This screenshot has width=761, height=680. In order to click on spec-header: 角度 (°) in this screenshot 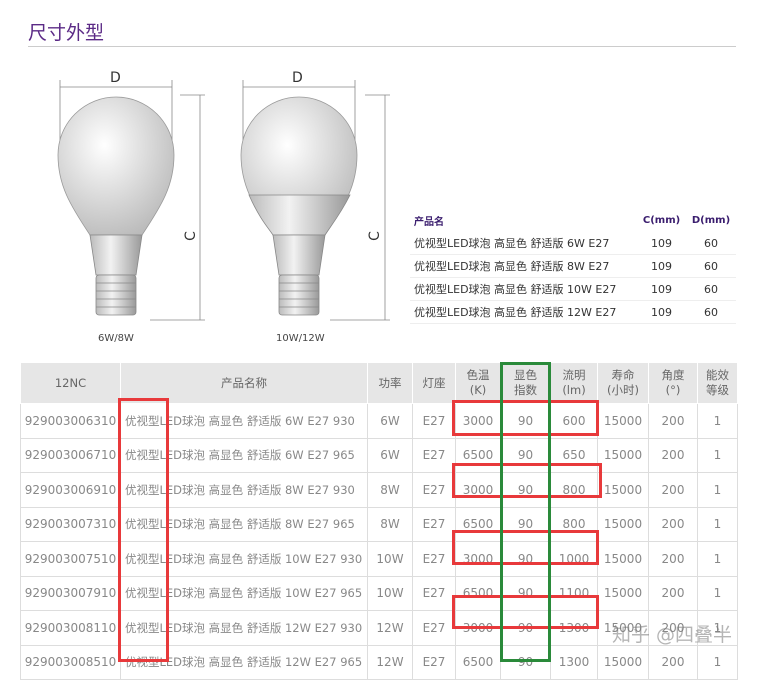, I will do `click(673, 383)`.